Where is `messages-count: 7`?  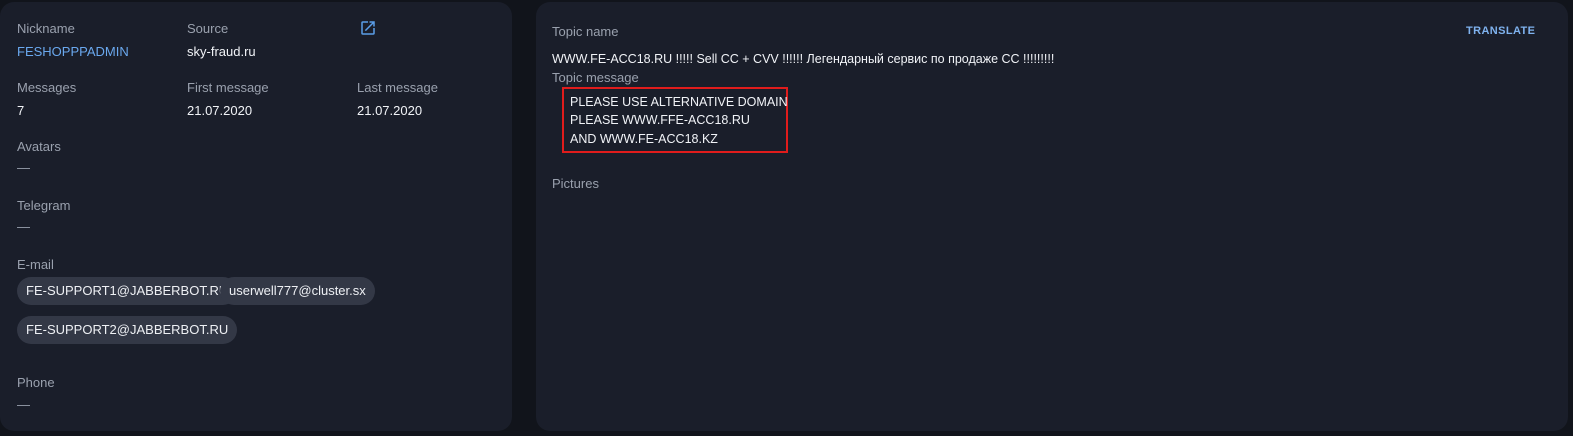
messages-count: 7 is located at coordinates (21, 110).